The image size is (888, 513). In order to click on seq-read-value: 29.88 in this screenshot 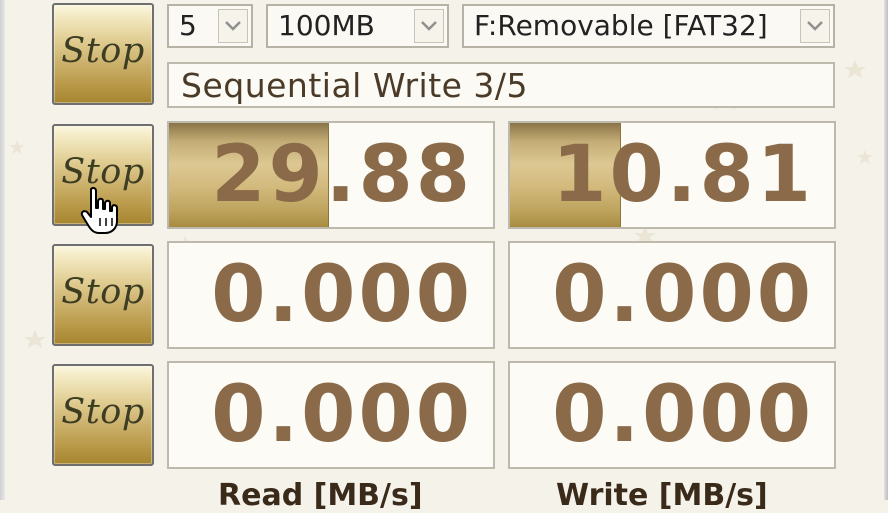, I will do `click(342, 175)`.